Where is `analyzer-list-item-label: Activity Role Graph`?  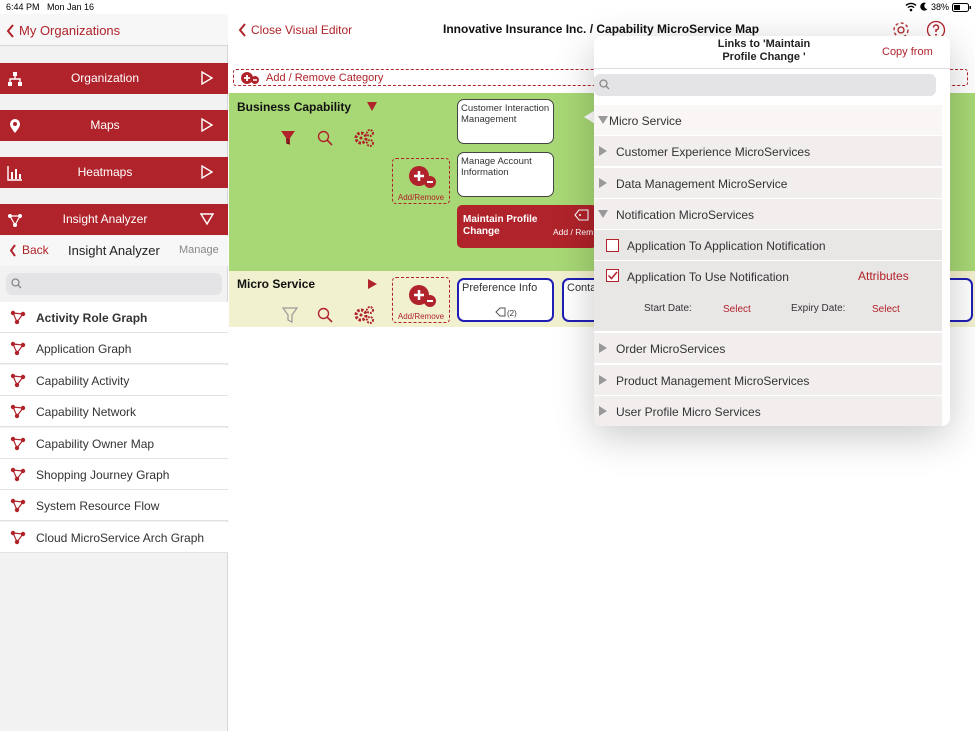 analyzer-list-item-label: Activity Role Graph is located at coordinates (92, 318).